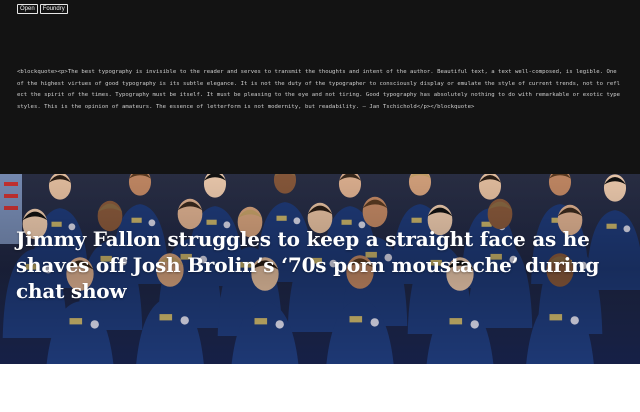  Describe the element at coordinates (27, 9) in the screenshot. I see `open-button: Open` at that location.